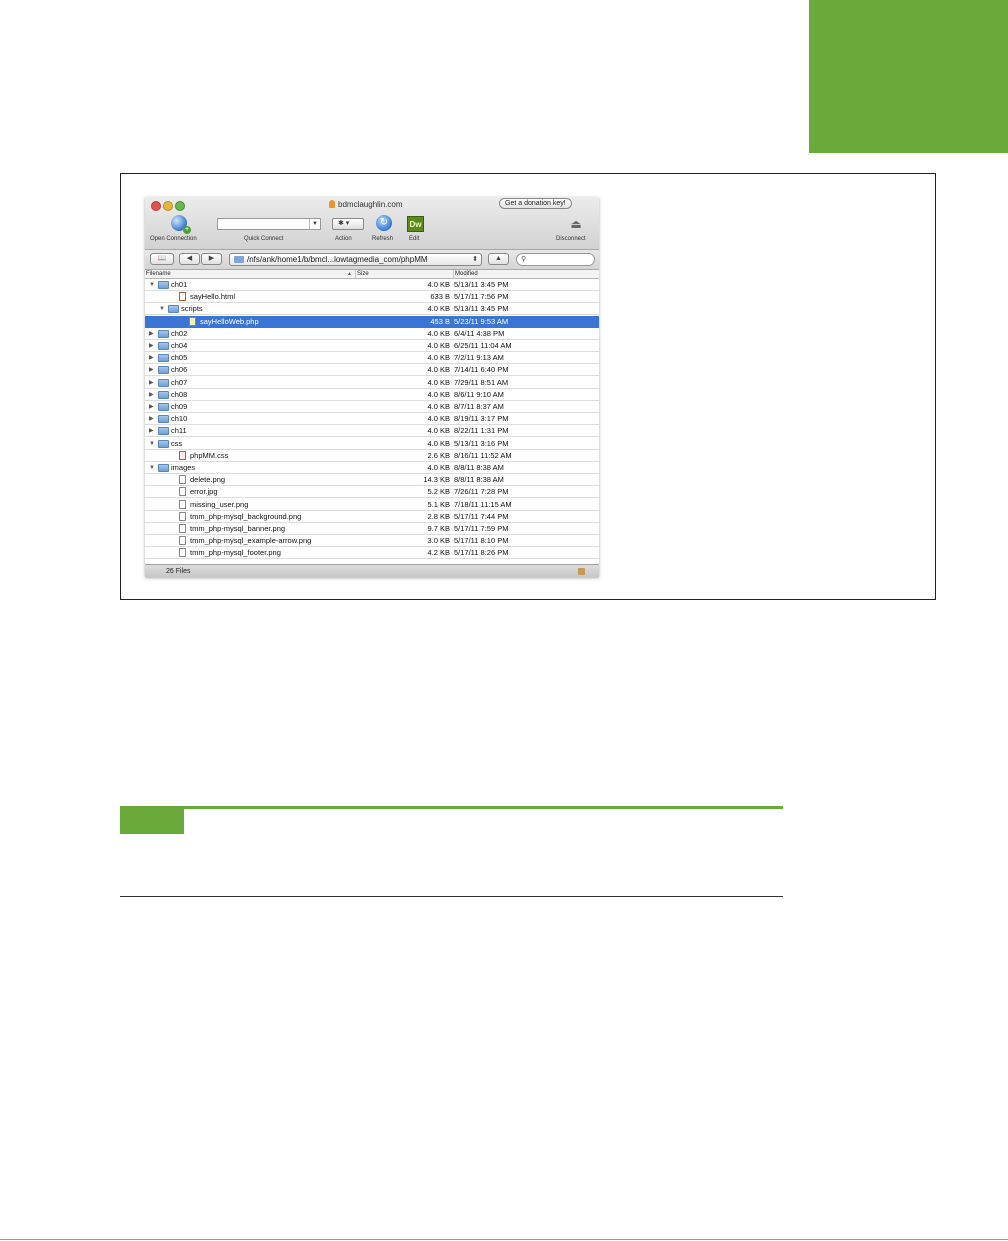  Describe the element at coordinates (372, 383) in the screenshot. I see `file-row: ▶ ch07 4.0 KB 7/29/11 8:51 AM` at that location.